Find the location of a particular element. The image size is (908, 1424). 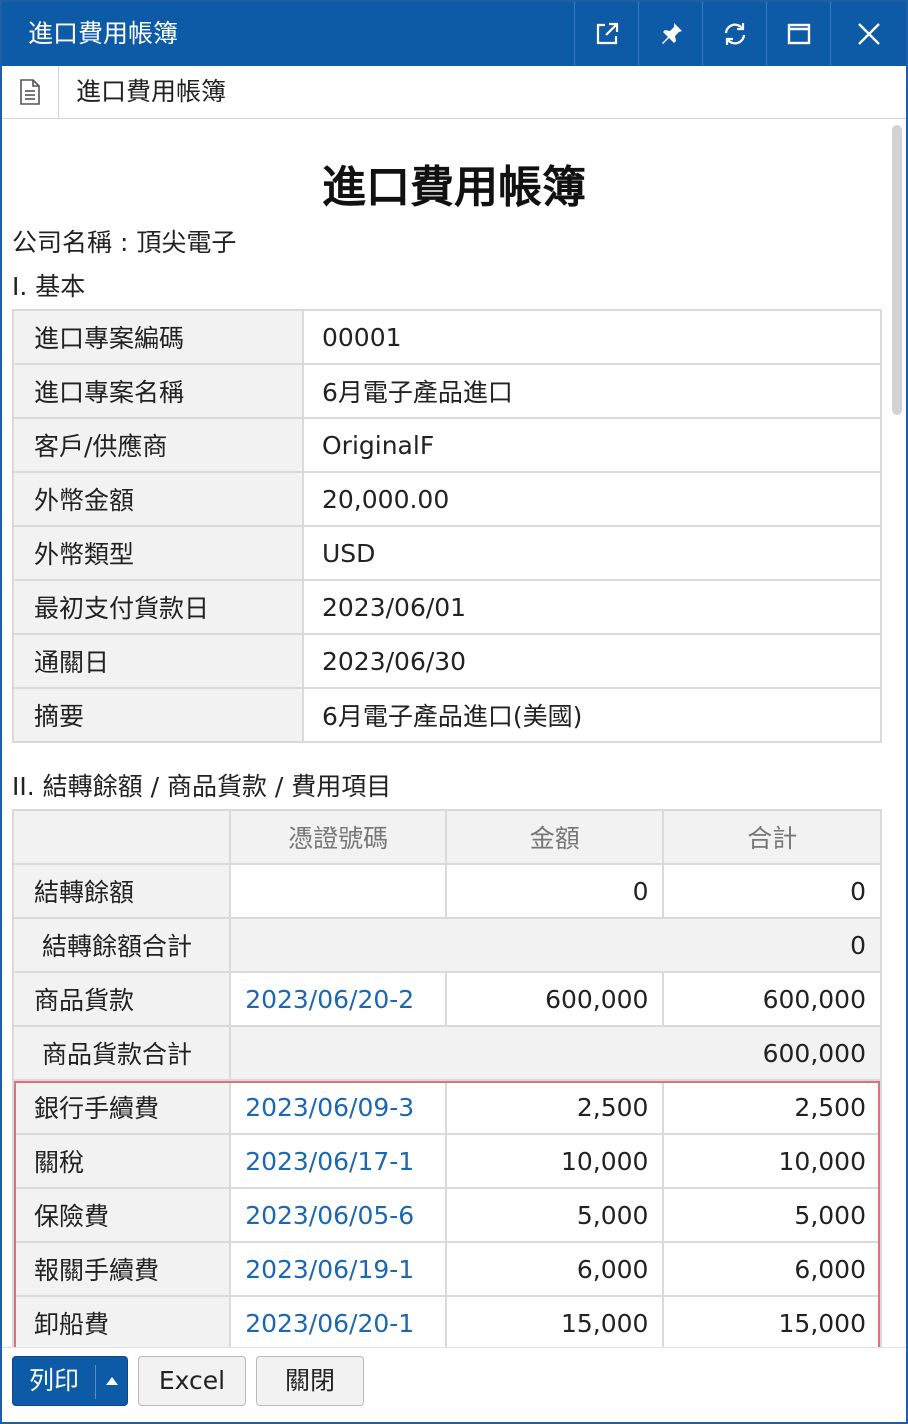

basic-info-row: 客戶/供應商 OriginalF is located at coordinates (447, 445).